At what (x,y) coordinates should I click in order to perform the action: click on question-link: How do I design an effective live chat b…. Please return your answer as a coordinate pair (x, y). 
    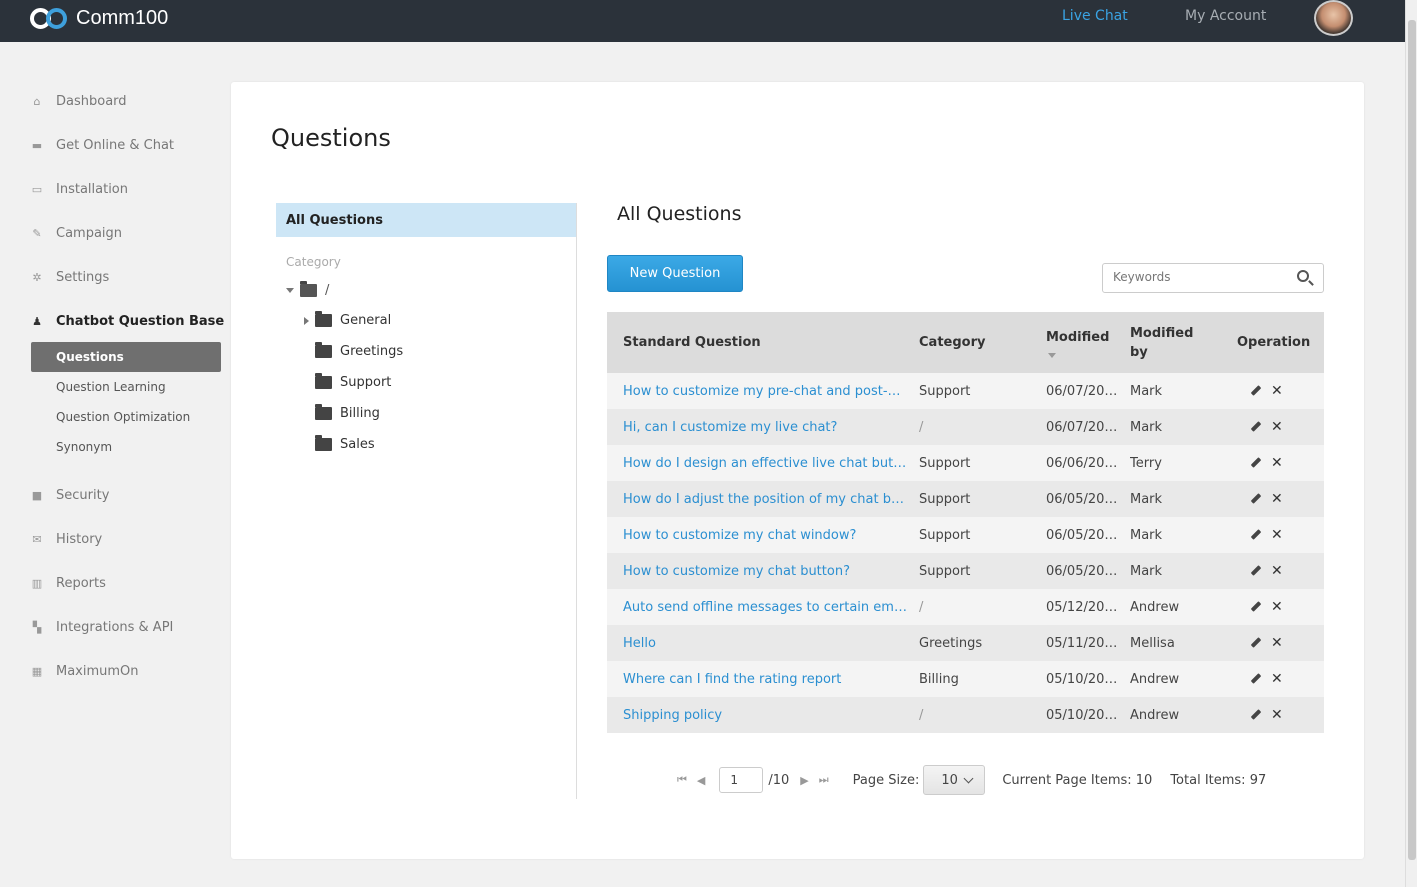
    Looking at the image, I should click on (765, 463).